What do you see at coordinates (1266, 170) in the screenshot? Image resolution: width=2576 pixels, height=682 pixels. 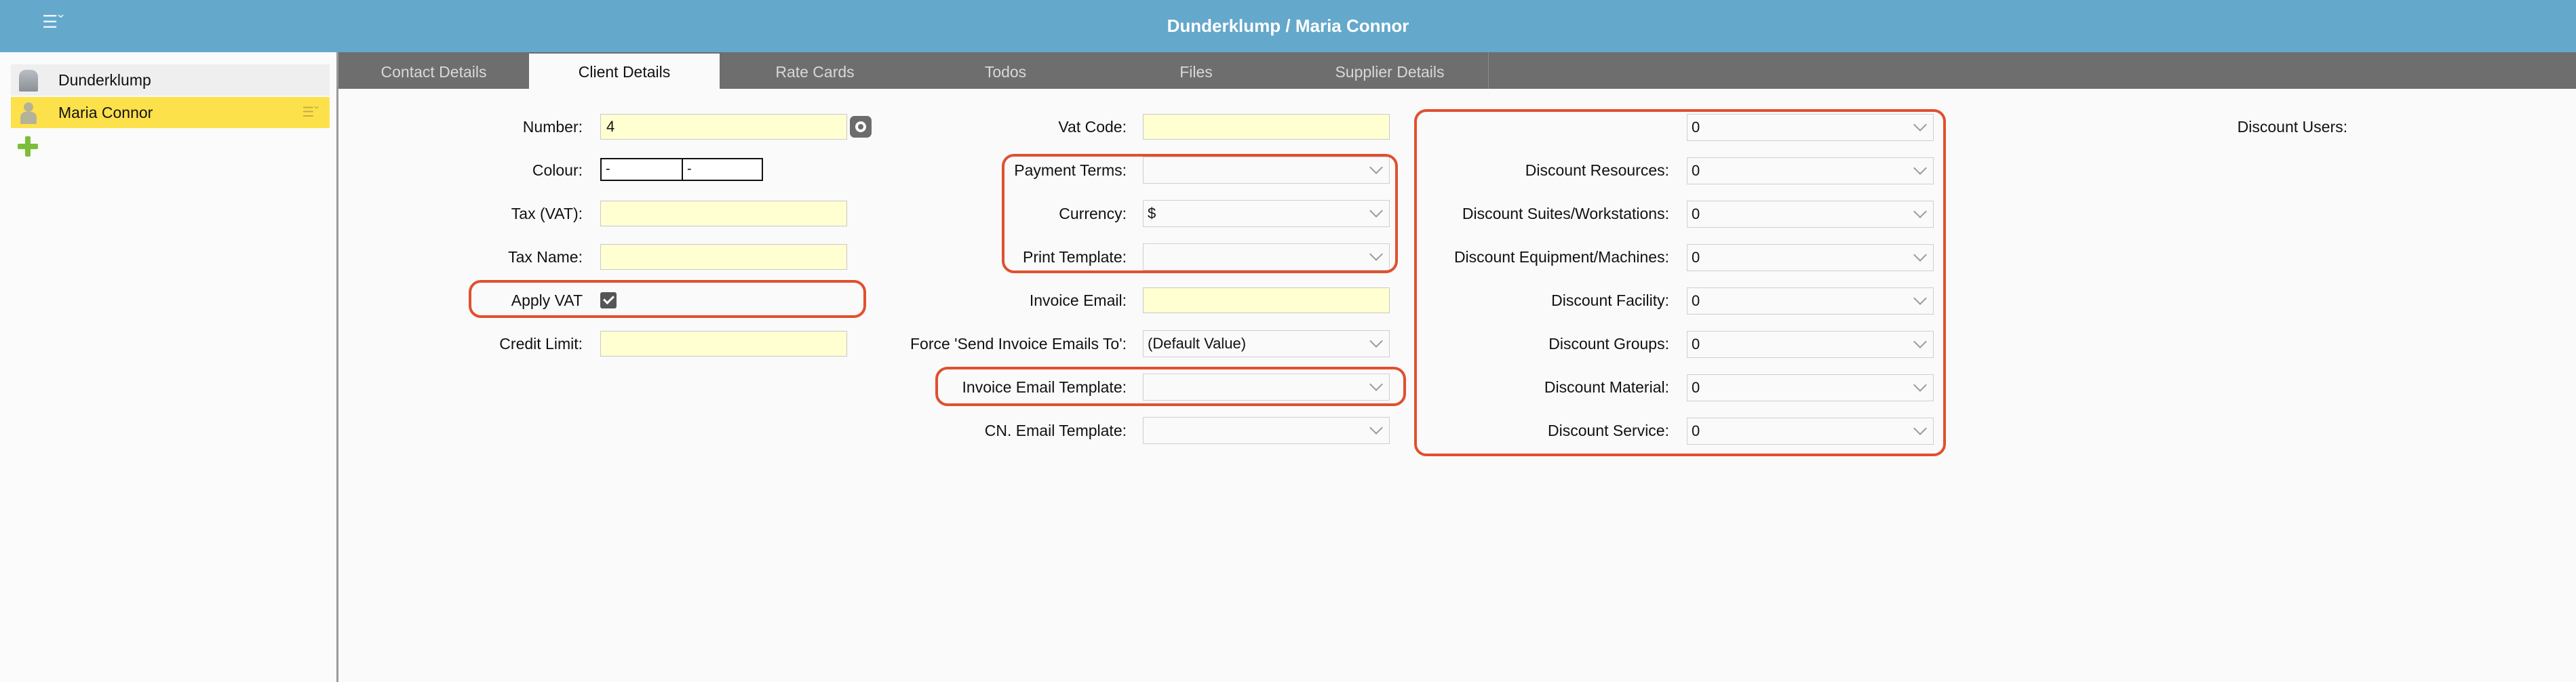 I see `payment-terms-select` at bounding box center [1266, 170].